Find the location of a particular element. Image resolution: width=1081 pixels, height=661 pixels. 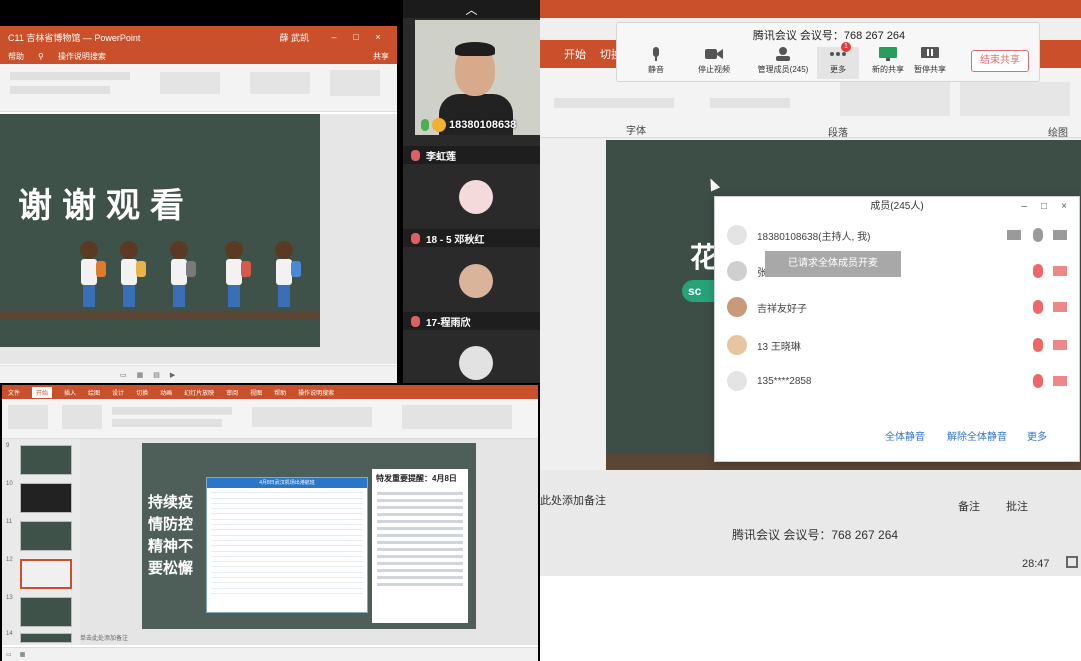

menu-slideshow: 幻灯片放映 is located at coordinates (199, 392).